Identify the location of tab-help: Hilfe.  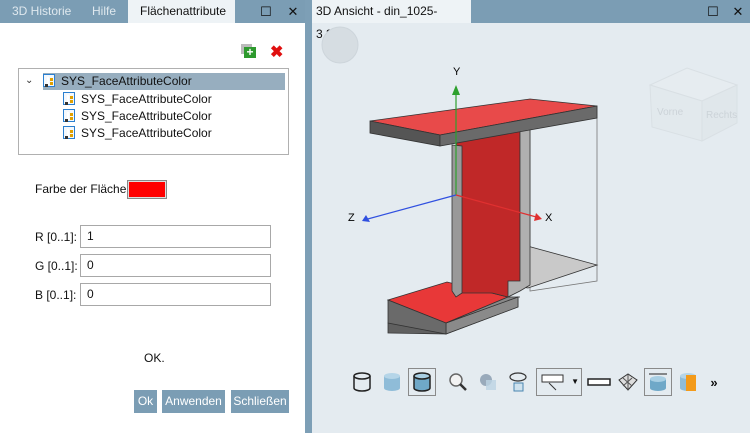
(104, 11).